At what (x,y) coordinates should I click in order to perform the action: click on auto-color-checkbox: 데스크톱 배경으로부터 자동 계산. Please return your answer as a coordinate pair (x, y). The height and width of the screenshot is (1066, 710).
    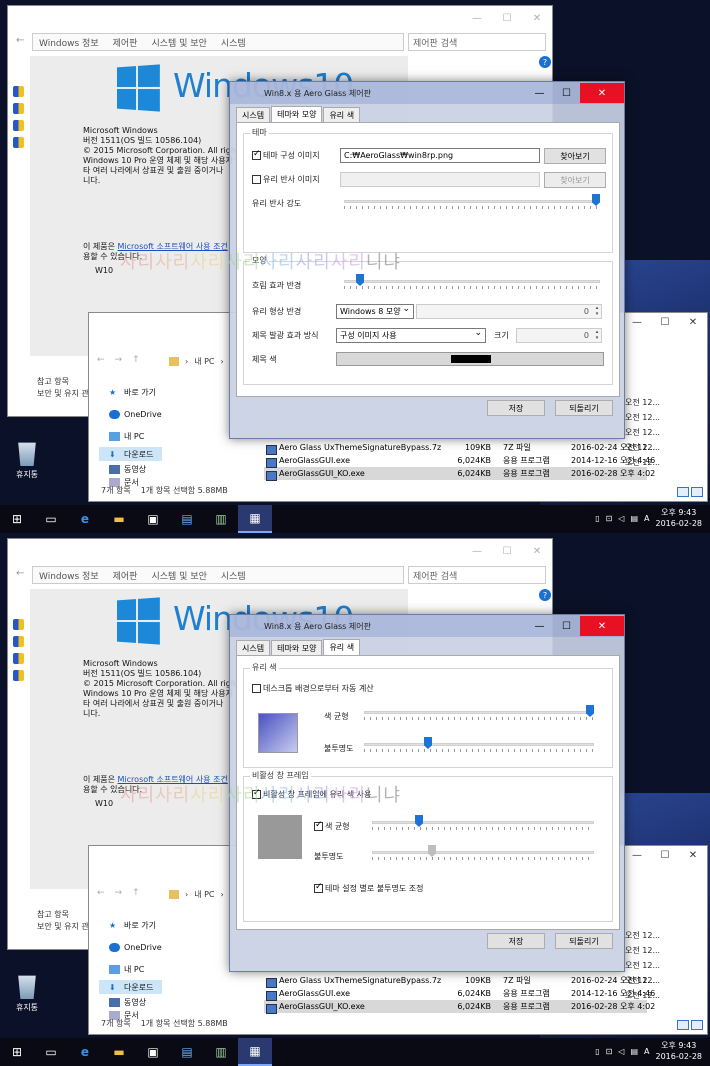
    Looking at the image, I should click on (313, 688).